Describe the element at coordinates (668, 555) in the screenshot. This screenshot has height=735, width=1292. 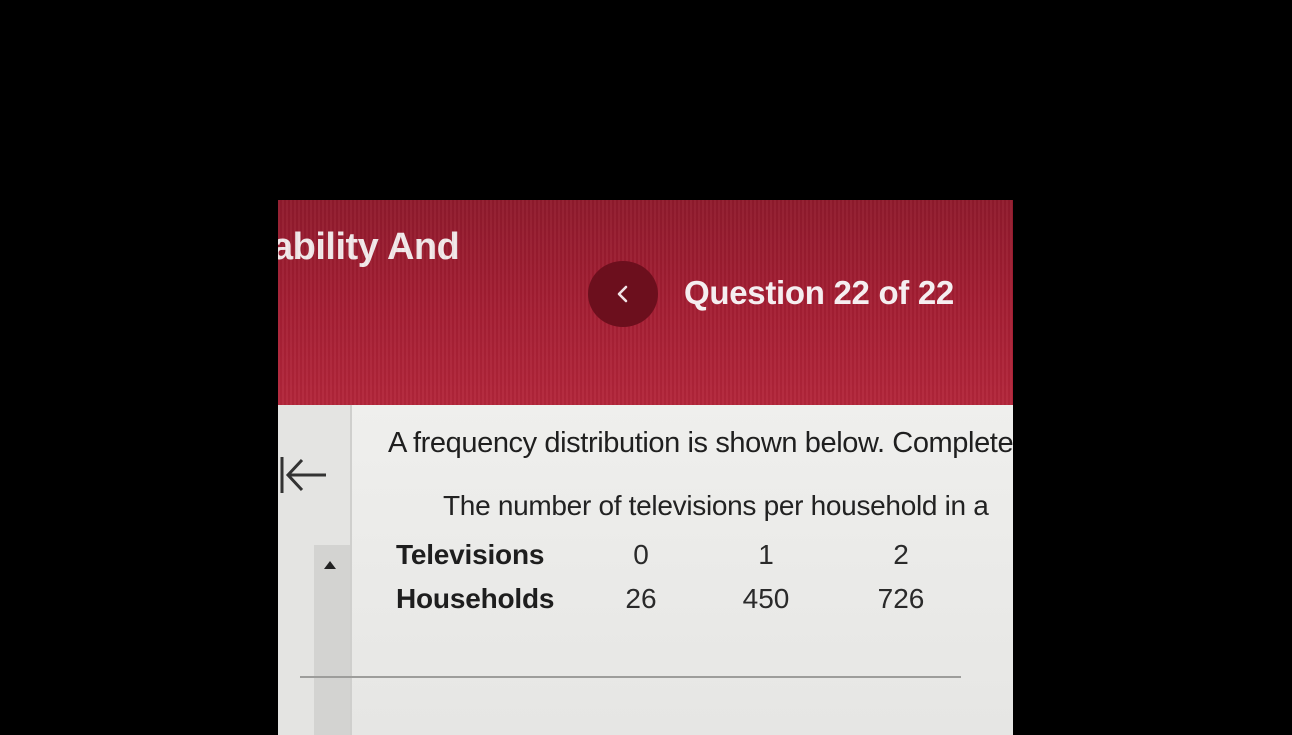
I see `table-row: Televisions 0 1 2` at that location.